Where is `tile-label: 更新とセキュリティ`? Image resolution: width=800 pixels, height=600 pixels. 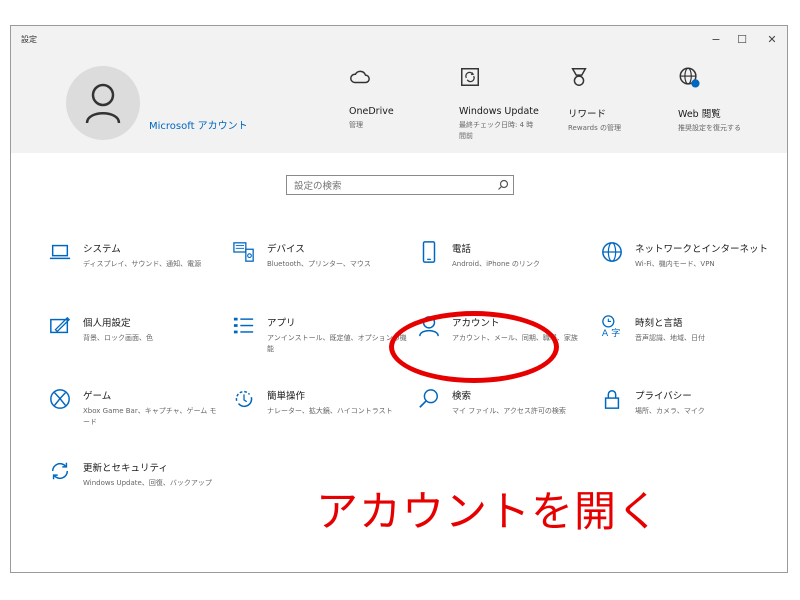
tile-label: 更新とセキュリティ is located at coordinates (125, 468).